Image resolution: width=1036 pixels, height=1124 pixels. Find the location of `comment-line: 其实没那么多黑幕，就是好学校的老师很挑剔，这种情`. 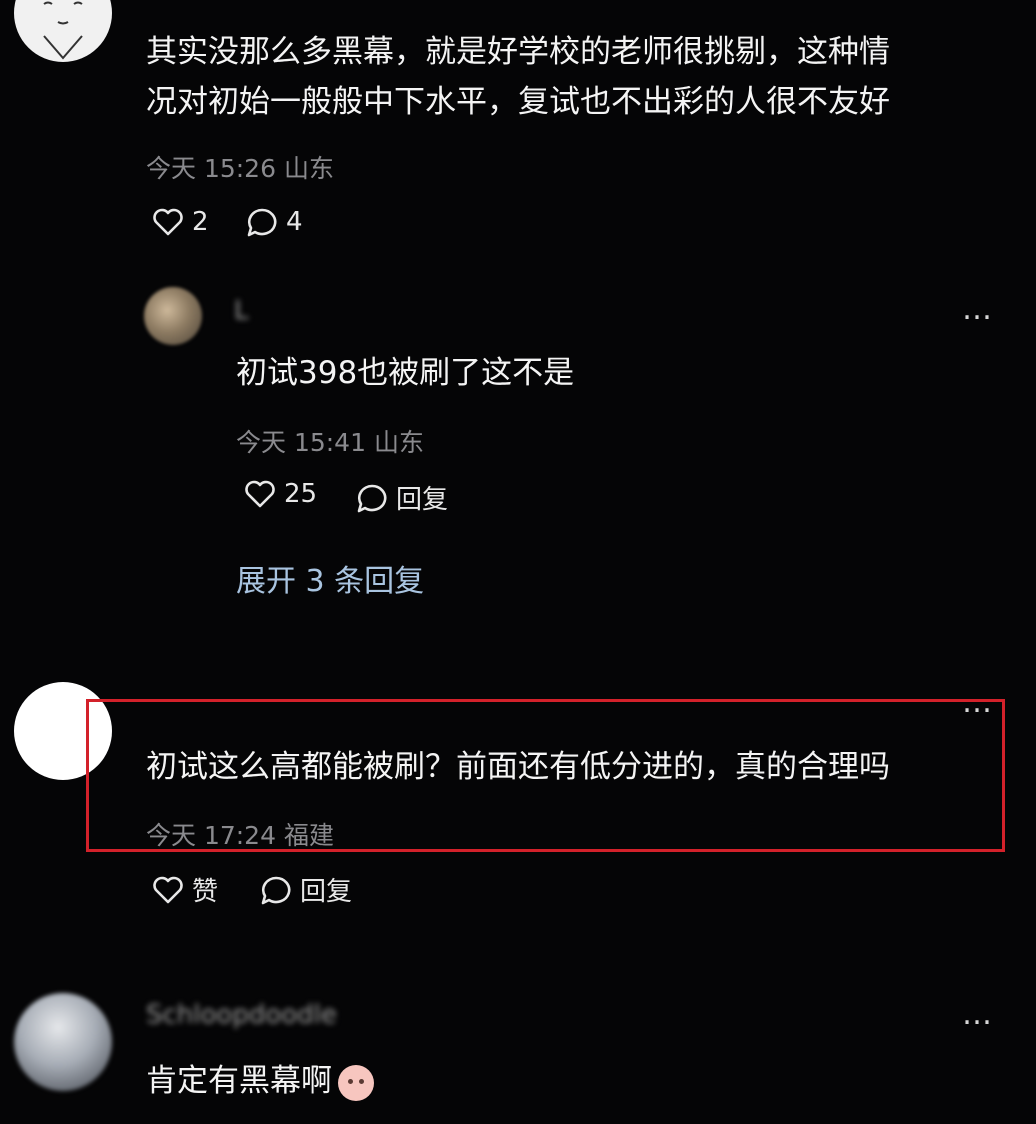

comment-line: 其实没那么多黑幕，就是好学校的老师很挑剔，这种情 is located at coordinates (518, 52).